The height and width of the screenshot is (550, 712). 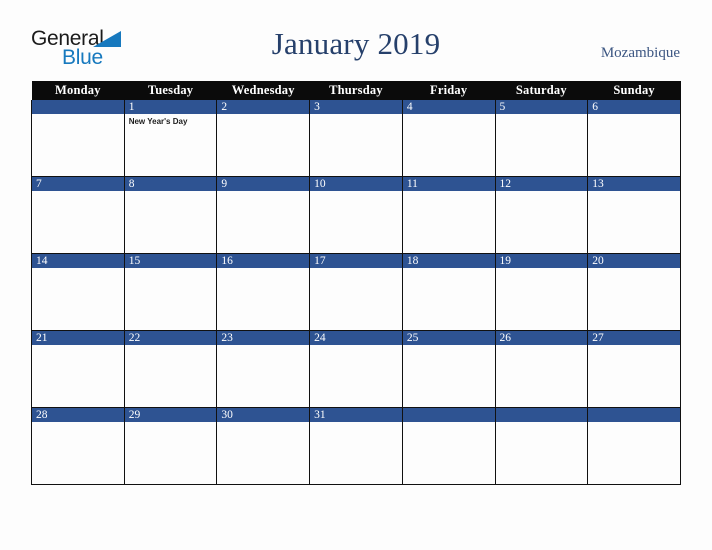 I want to click on day-cell-22: 22, so click(x=170, y=369).